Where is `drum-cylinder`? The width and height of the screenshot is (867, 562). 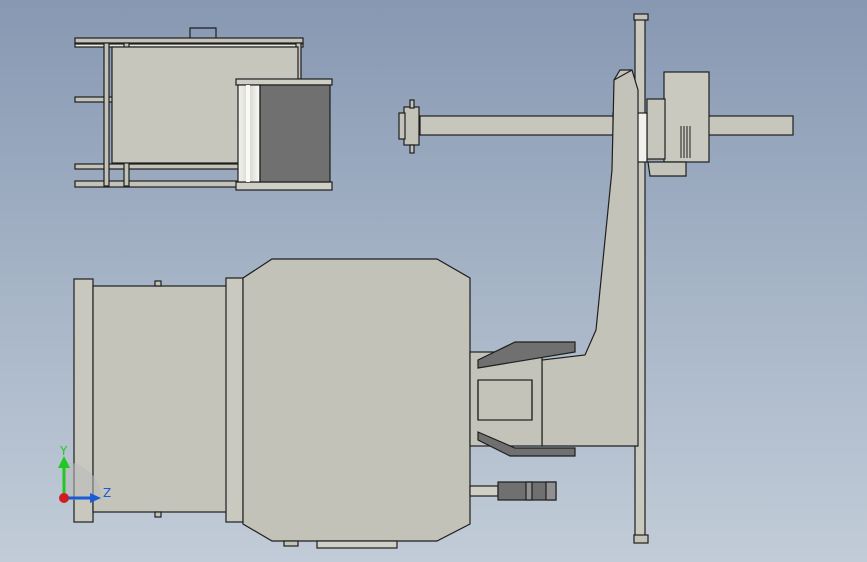 drum-cylinder is located at coordinates (160, 399).